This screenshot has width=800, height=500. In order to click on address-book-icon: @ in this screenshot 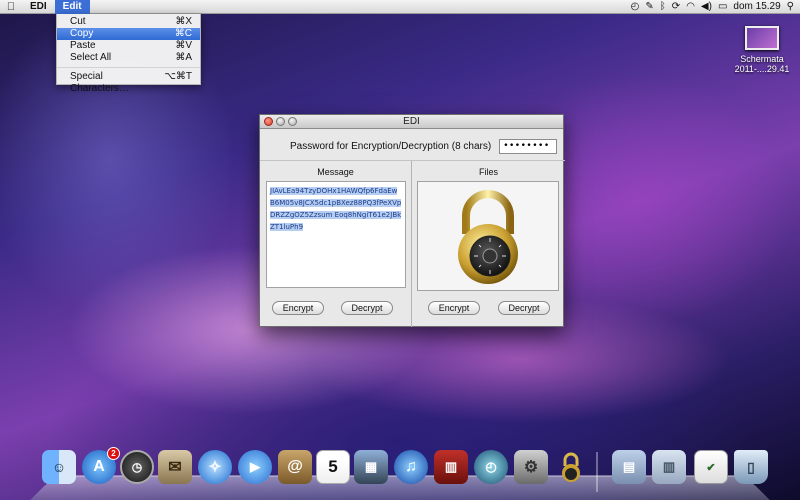, I will do `click(295, 467)`.